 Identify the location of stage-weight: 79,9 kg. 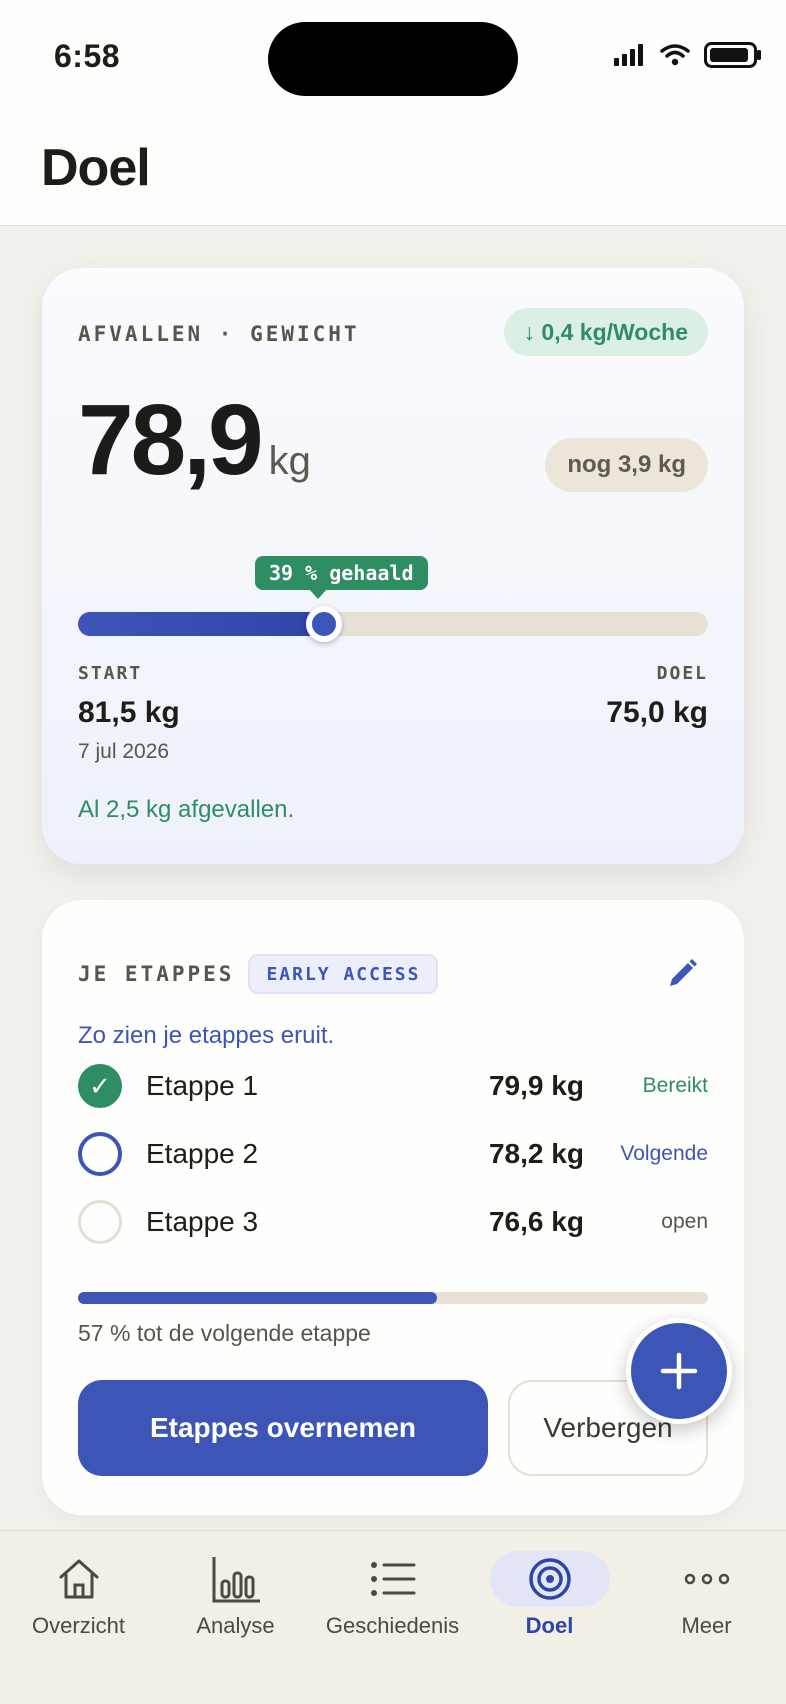
(536, 1085).